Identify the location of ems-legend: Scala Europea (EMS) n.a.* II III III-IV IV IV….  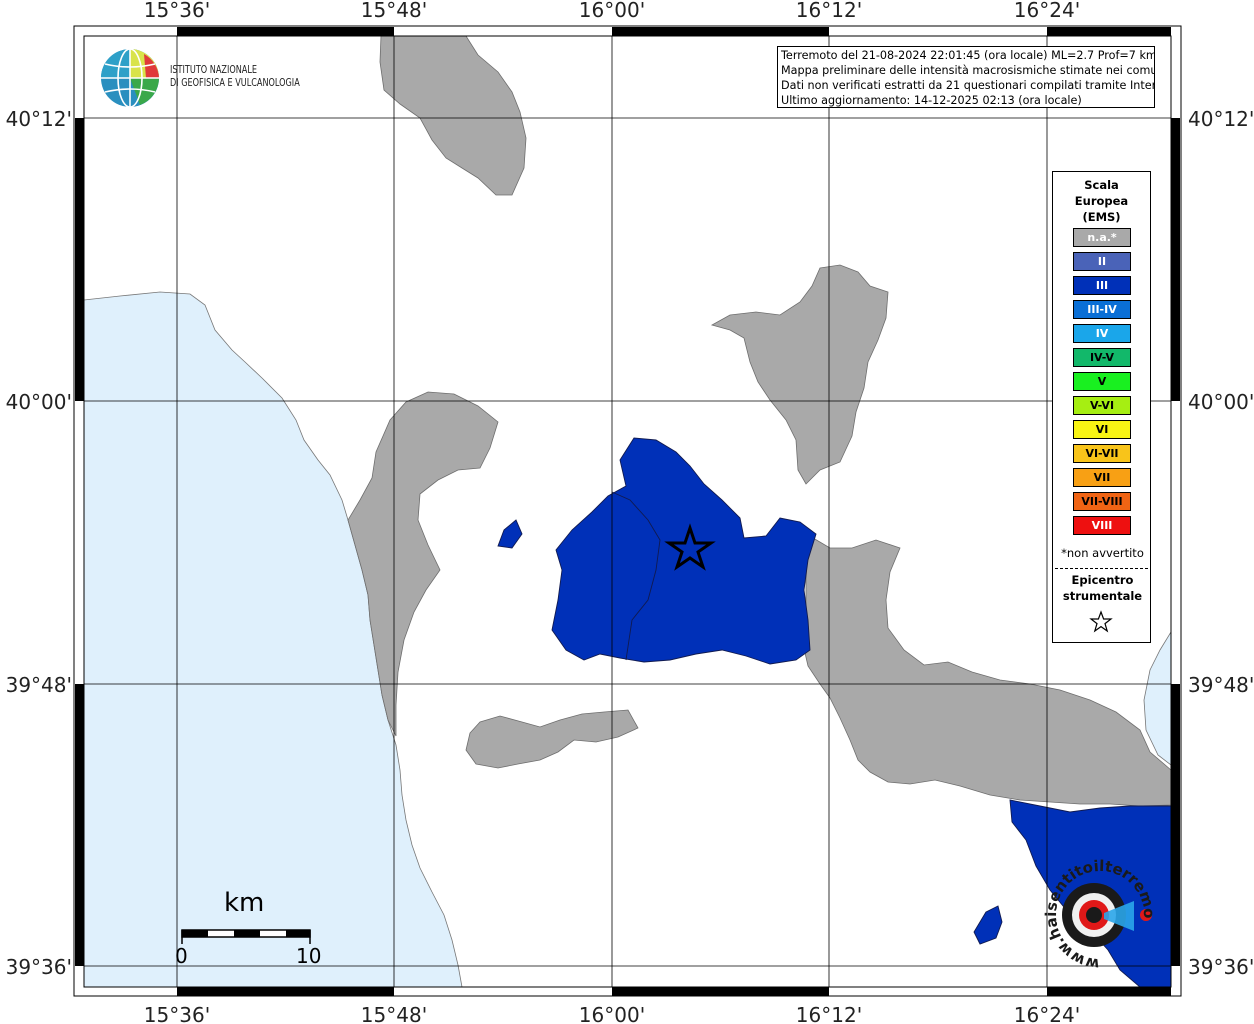
(1101, 407).